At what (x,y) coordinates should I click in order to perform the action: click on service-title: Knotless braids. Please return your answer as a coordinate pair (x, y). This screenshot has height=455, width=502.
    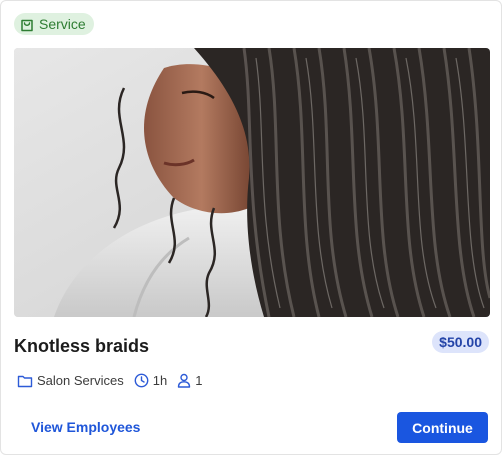
    Looking at the image, I should click on (82, 346).